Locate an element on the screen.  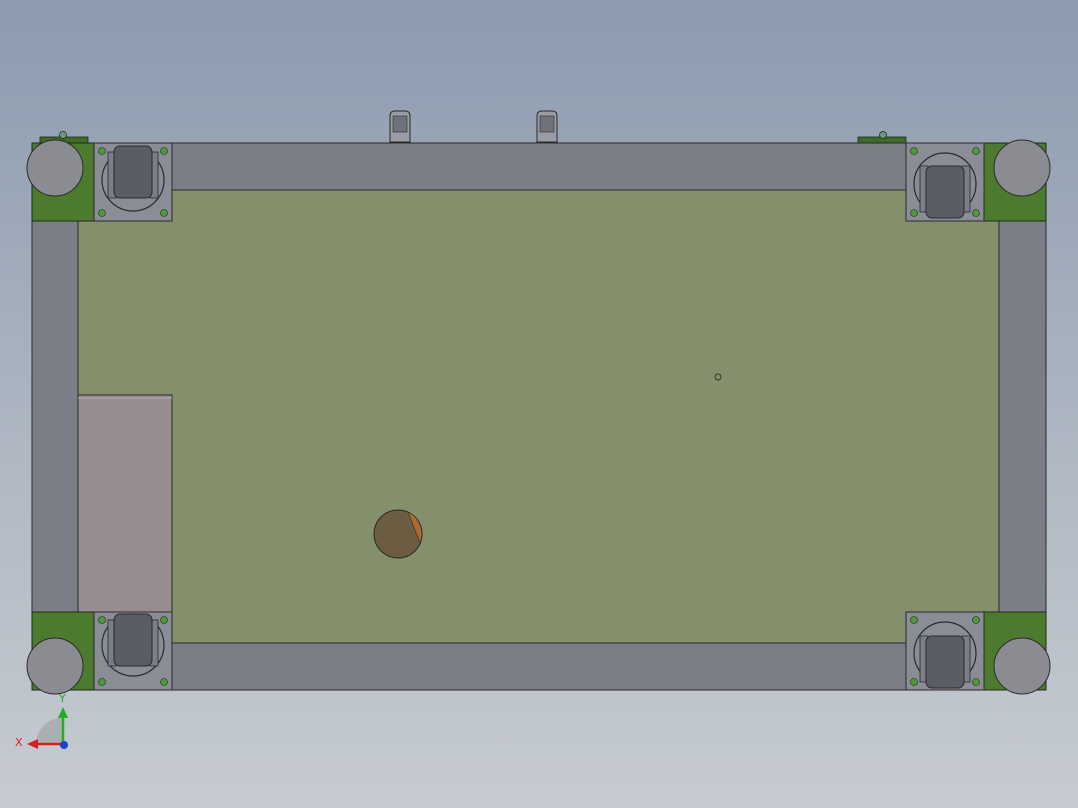
frame-tube-bottom is located at coordinates (539, 666).